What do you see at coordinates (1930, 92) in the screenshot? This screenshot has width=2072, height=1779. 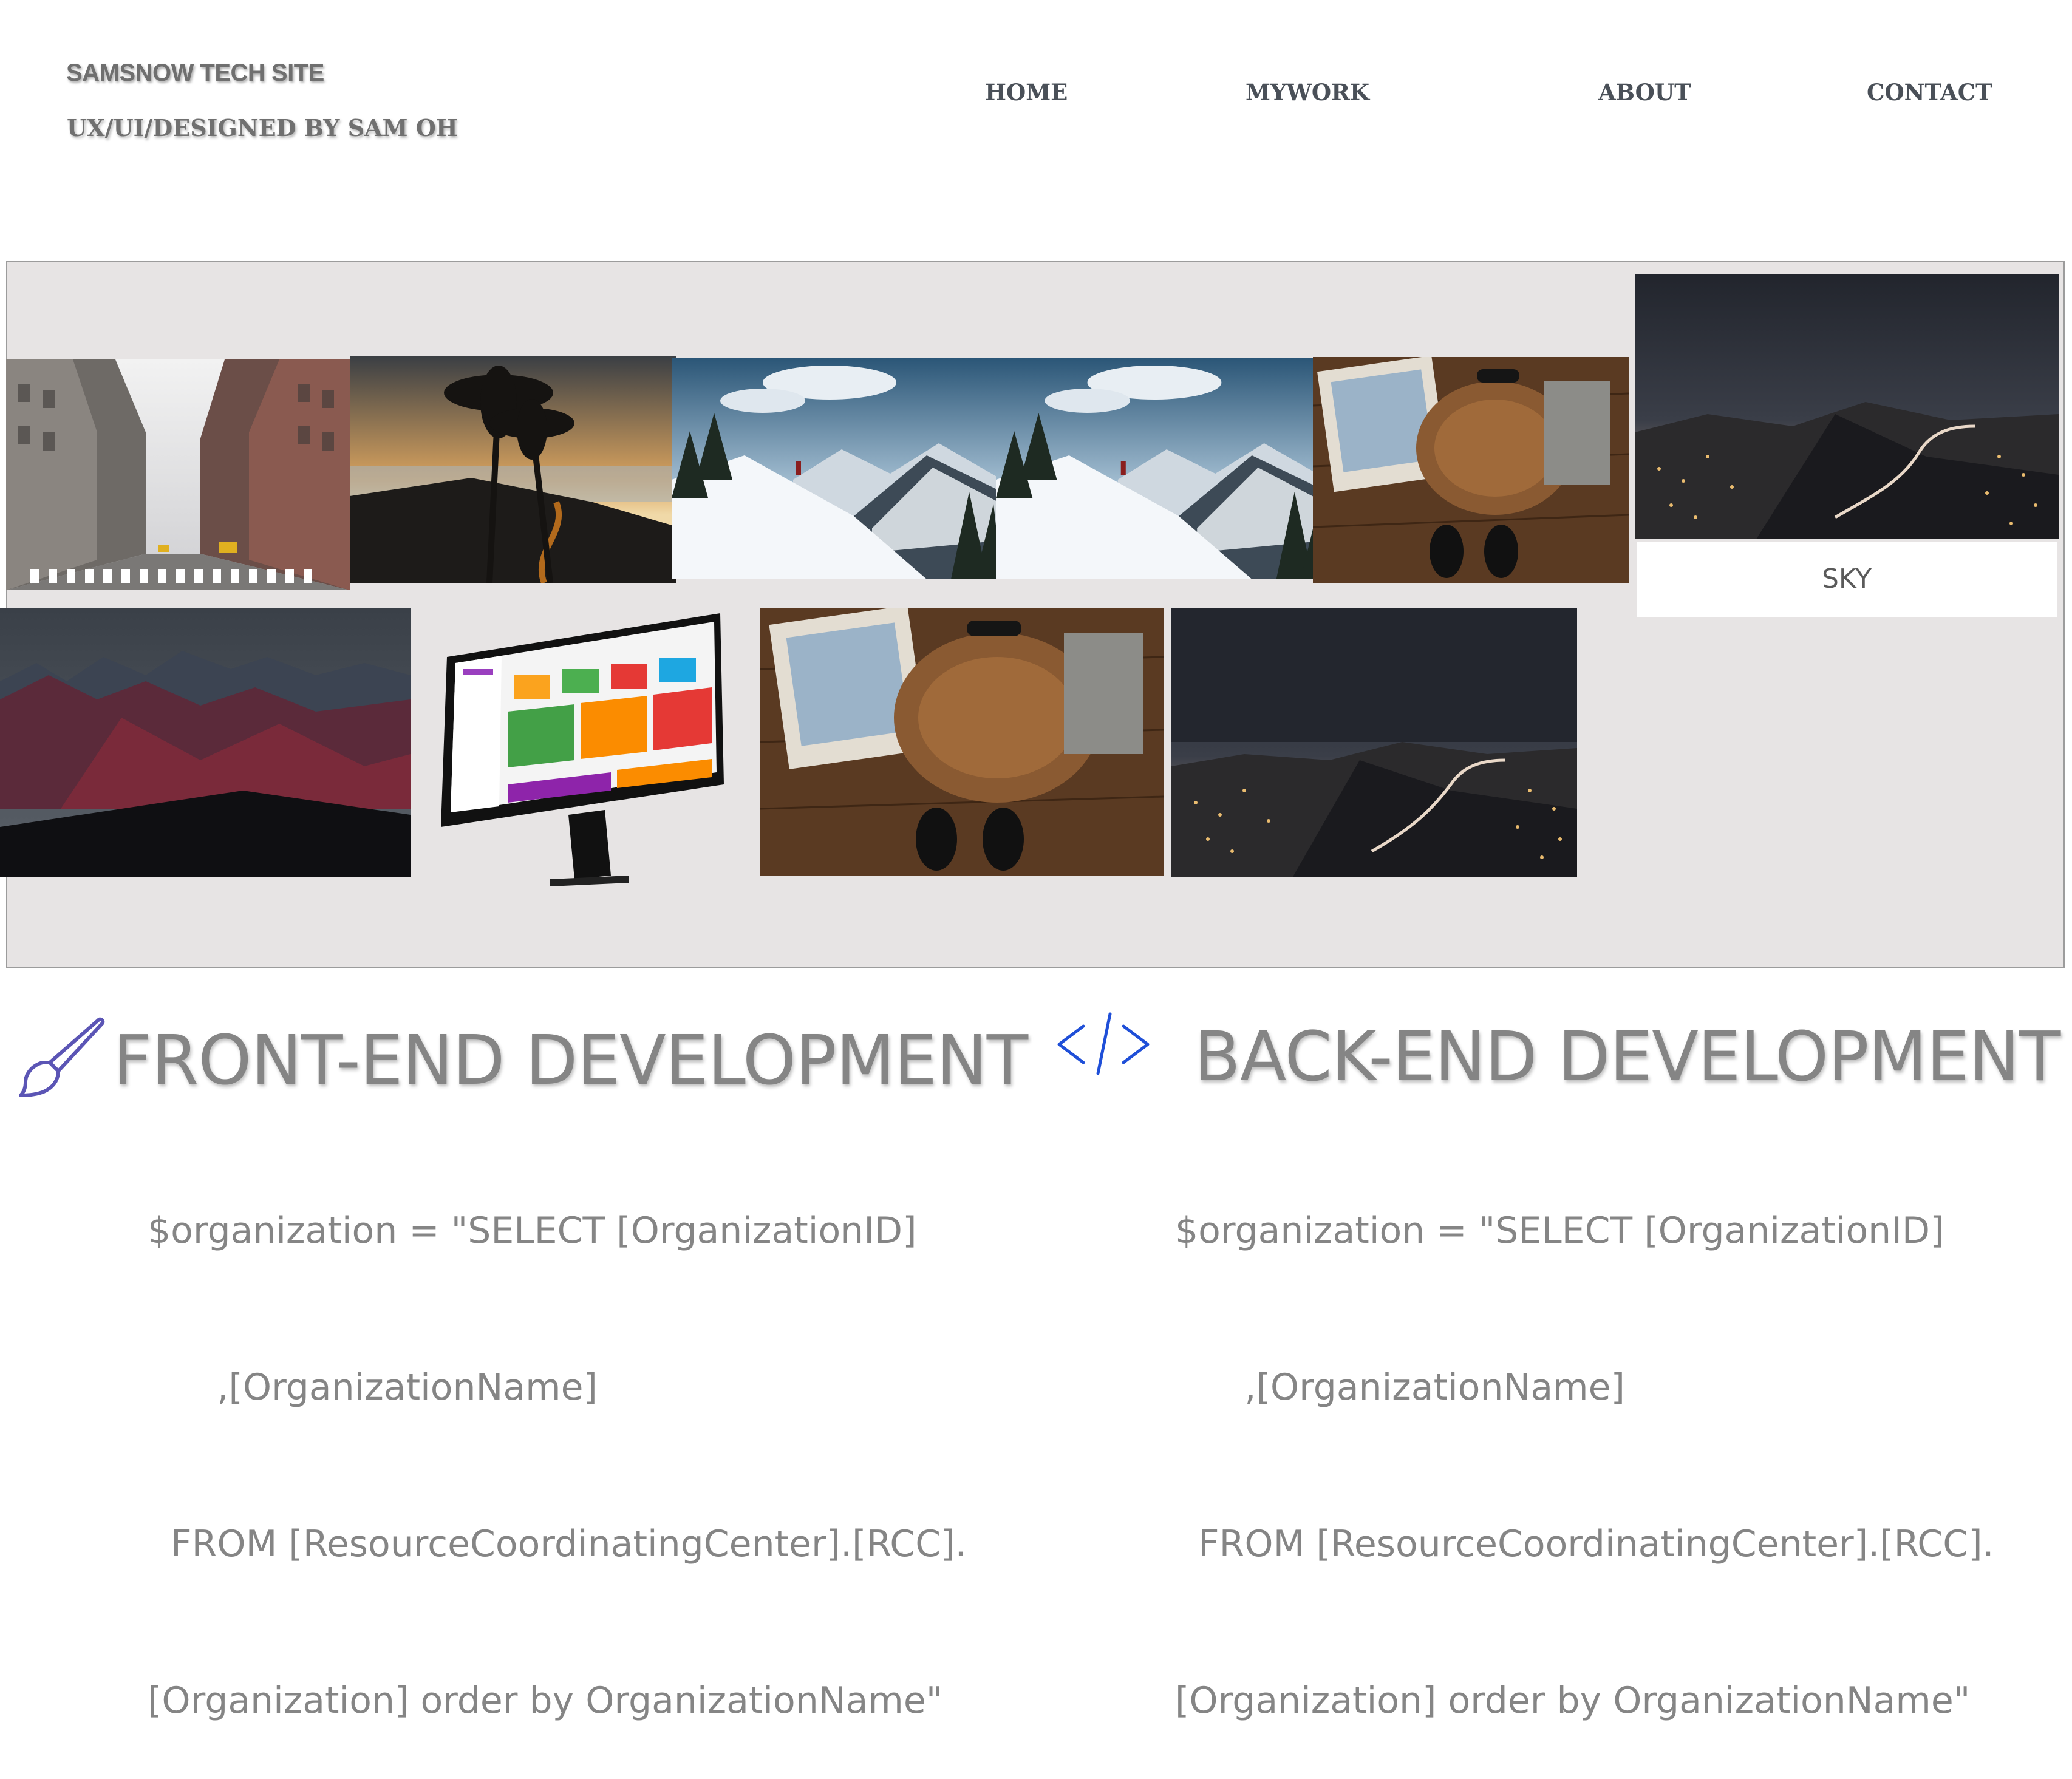 I see `nav-contact-link: CONTACT` at bounding box center [1930, 92].